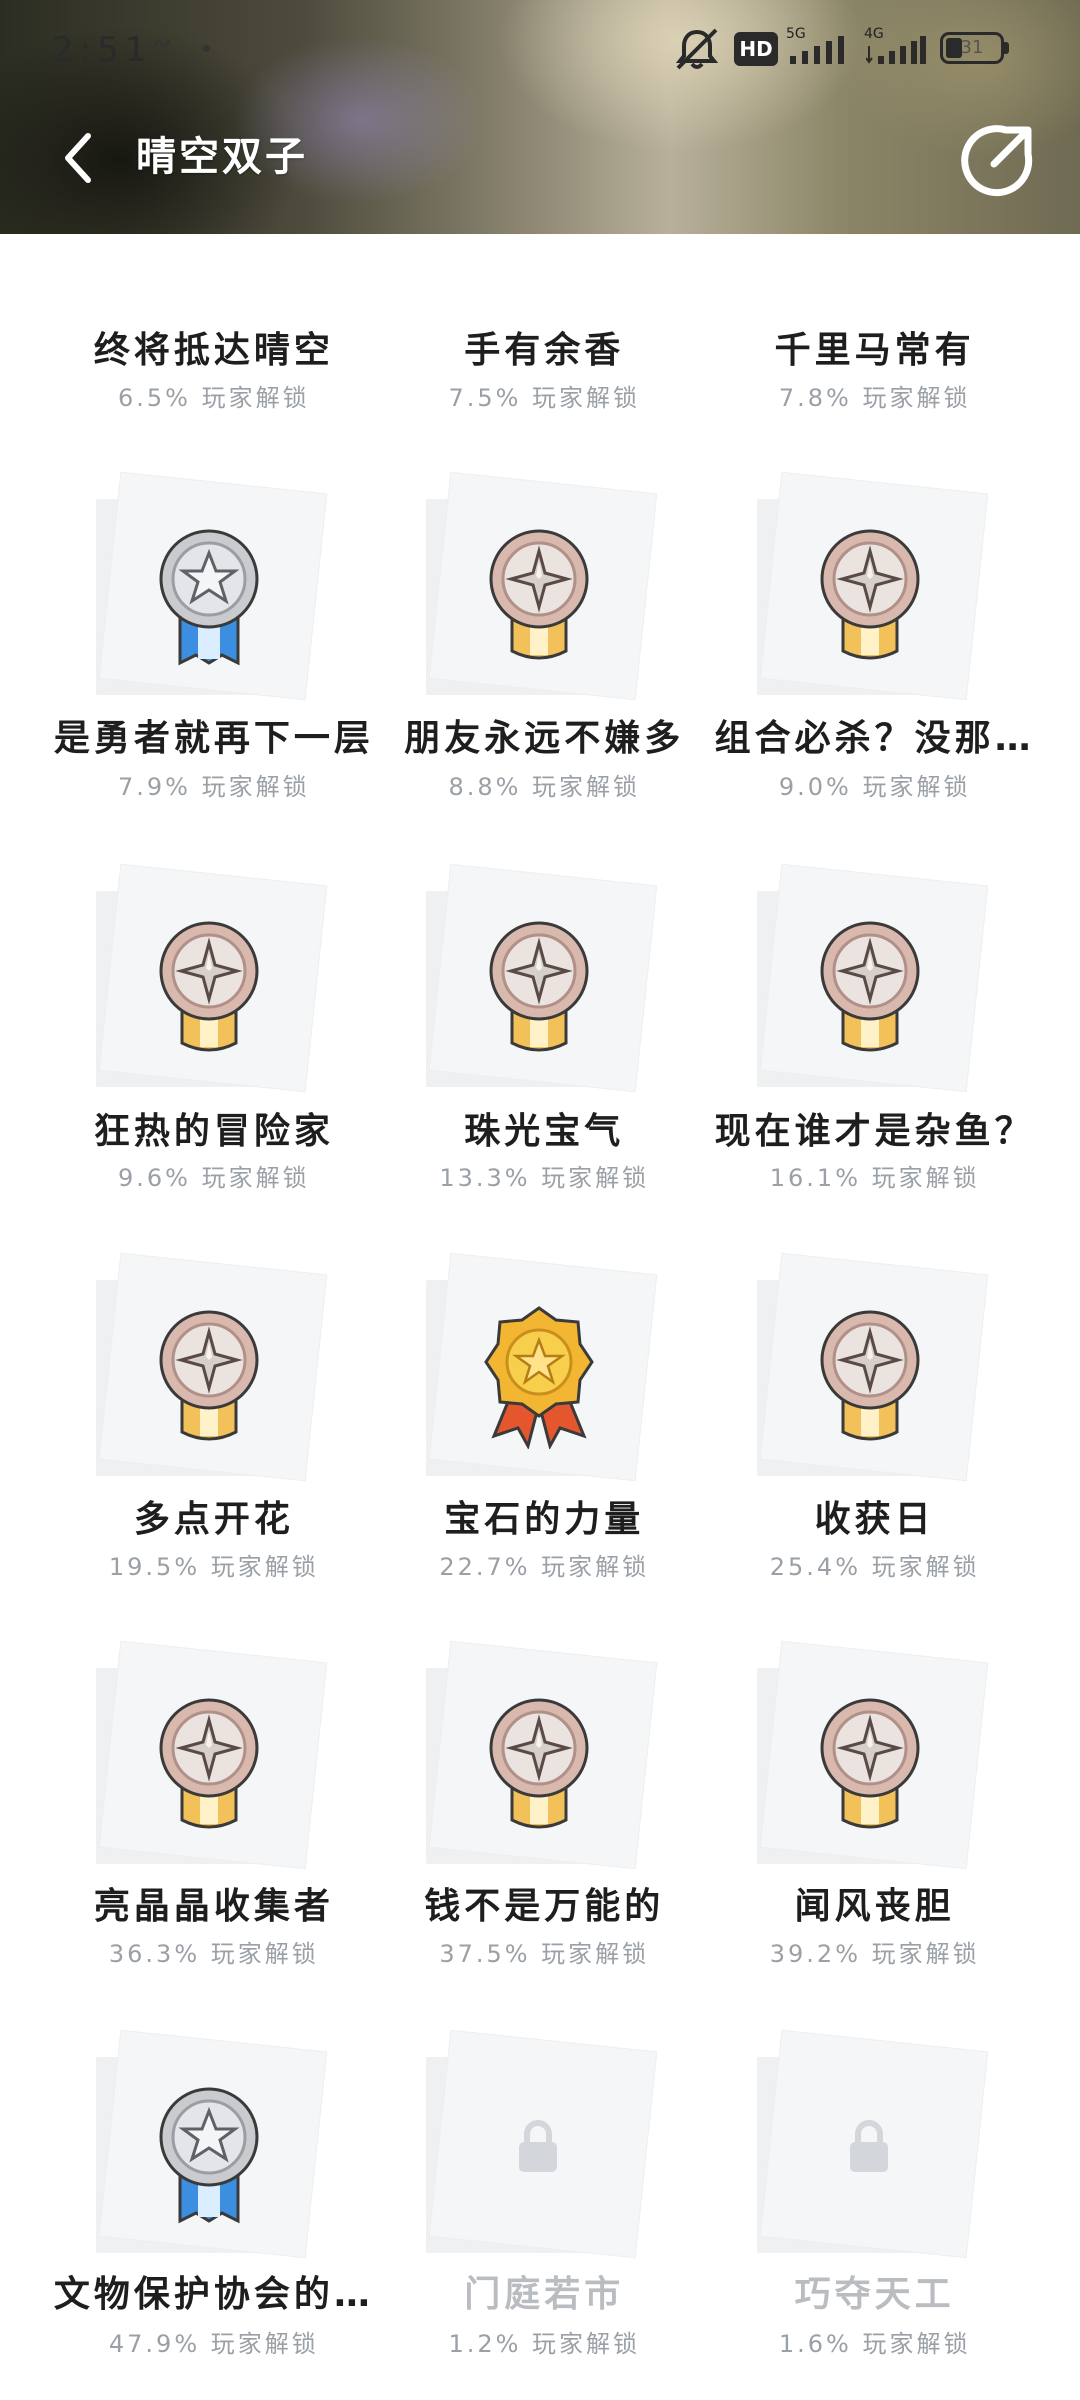 The height and width of the screenshot is (2400, 1080). Describe the element at coordinates (874, 1178) in the screenshot. I see `achievement-unlock-rate: 16.1% 玩家解锁` at that location.